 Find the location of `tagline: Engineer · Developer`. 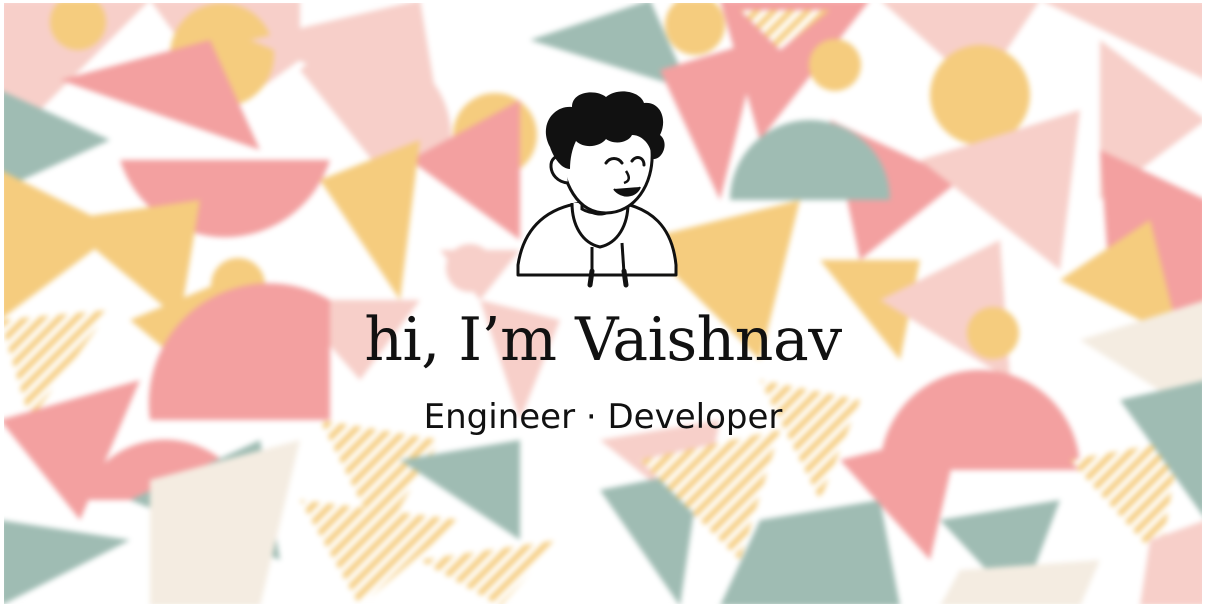

tagline: Engineer · Developer is located at coordinates (603, 417).